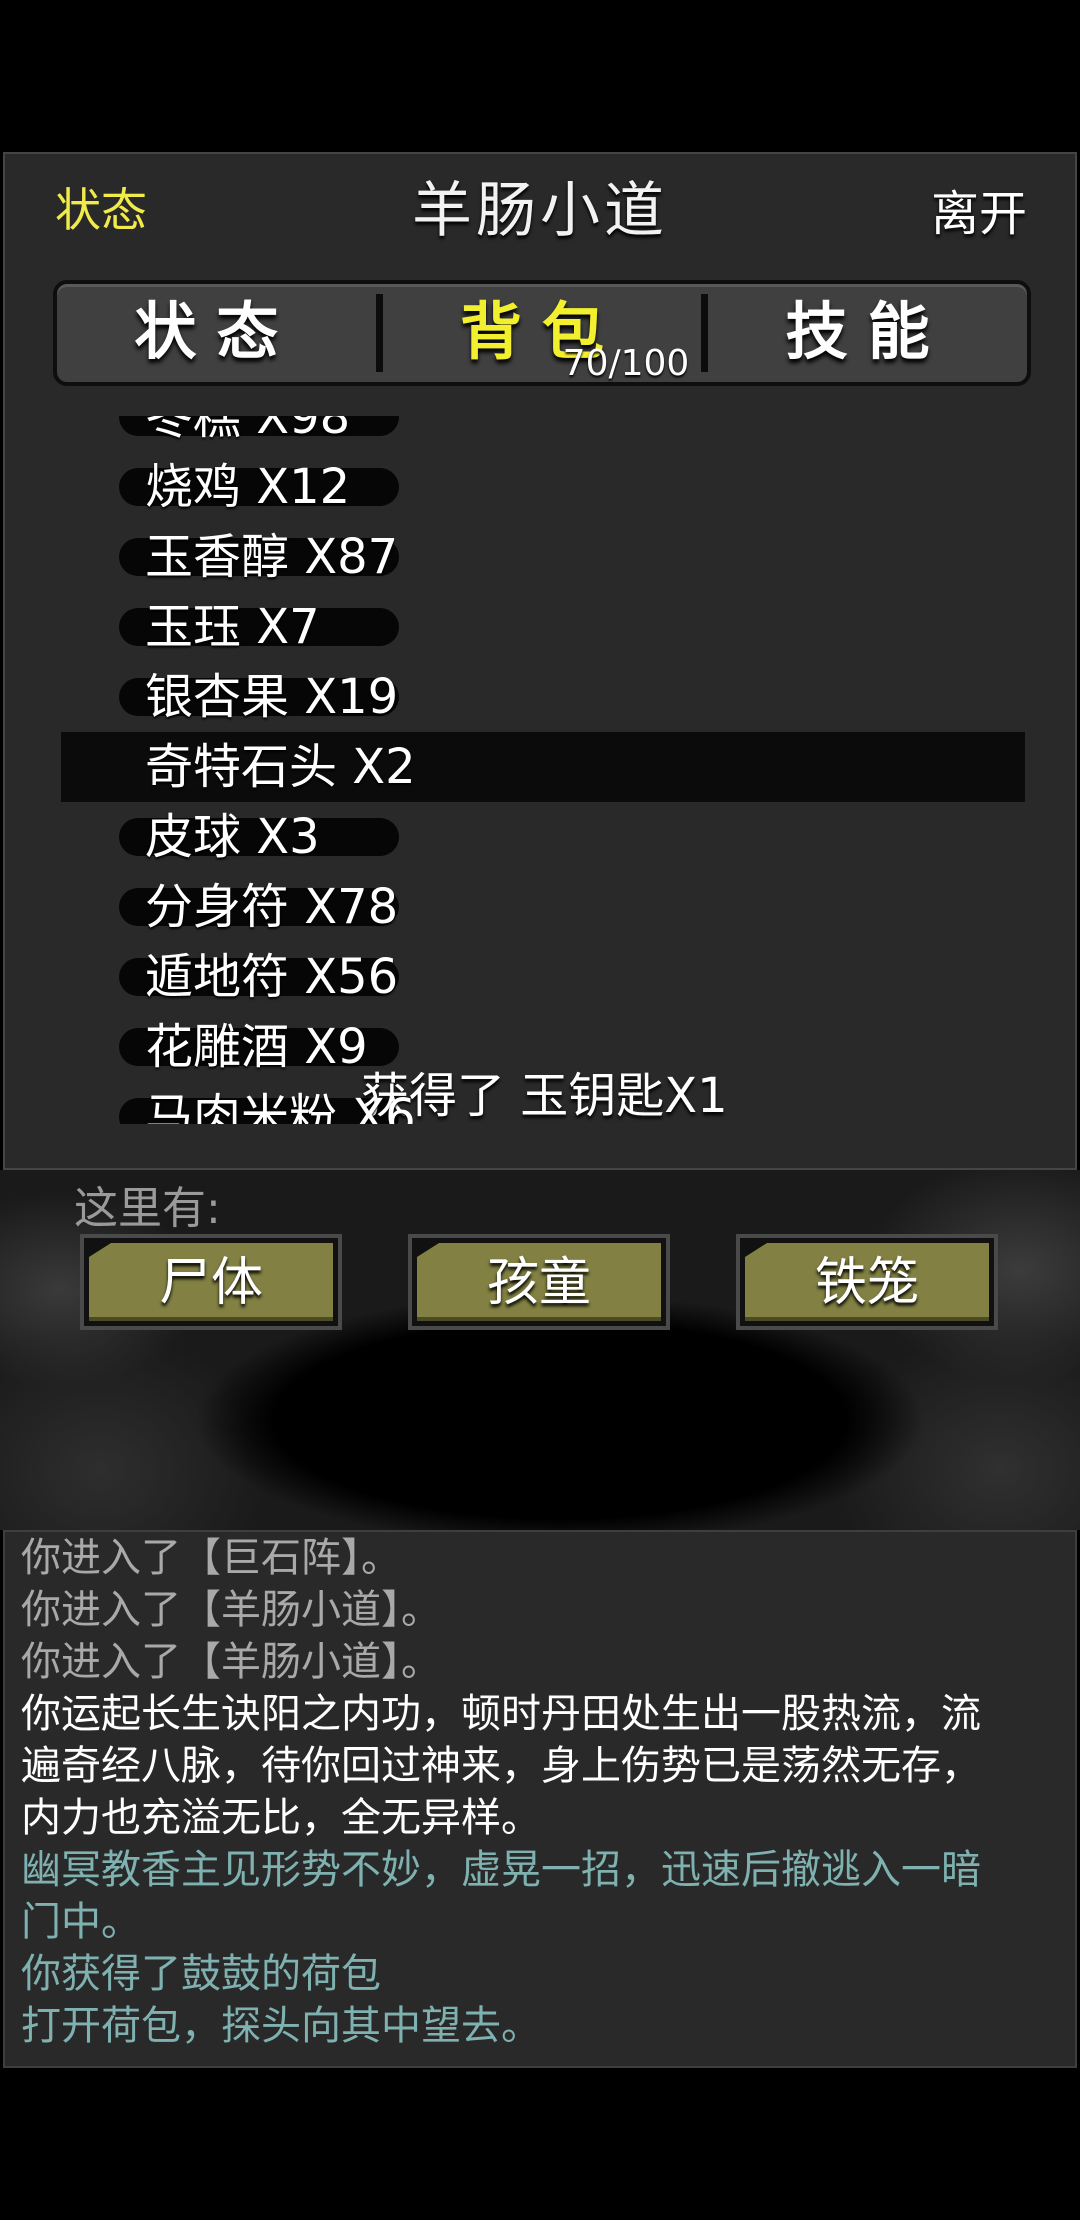  I want to click on inventory-item: 烧鸡 X12, so click(259, 487).